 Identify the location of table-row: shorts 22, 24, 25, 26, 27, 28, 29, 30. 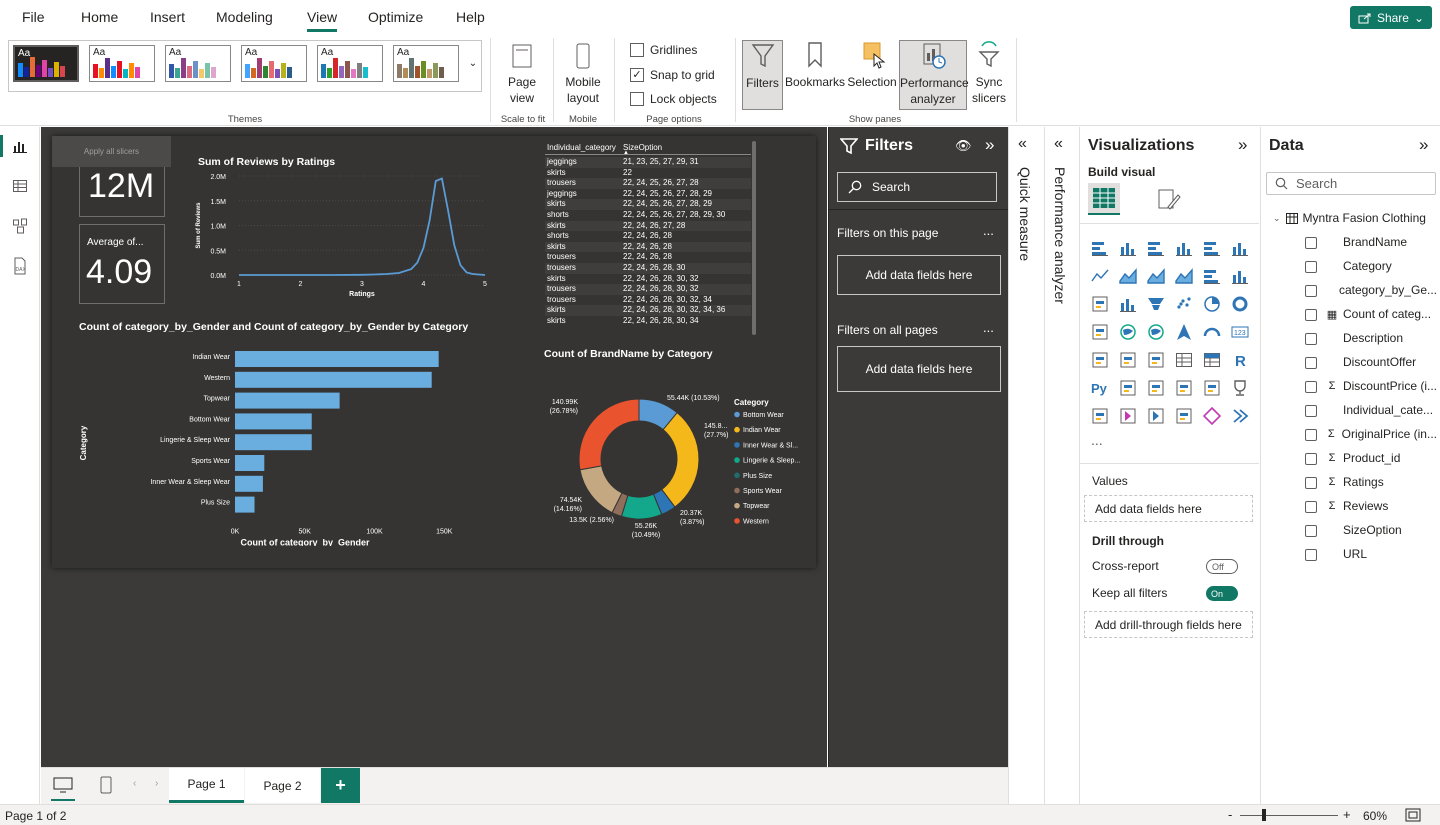
(648, 215).